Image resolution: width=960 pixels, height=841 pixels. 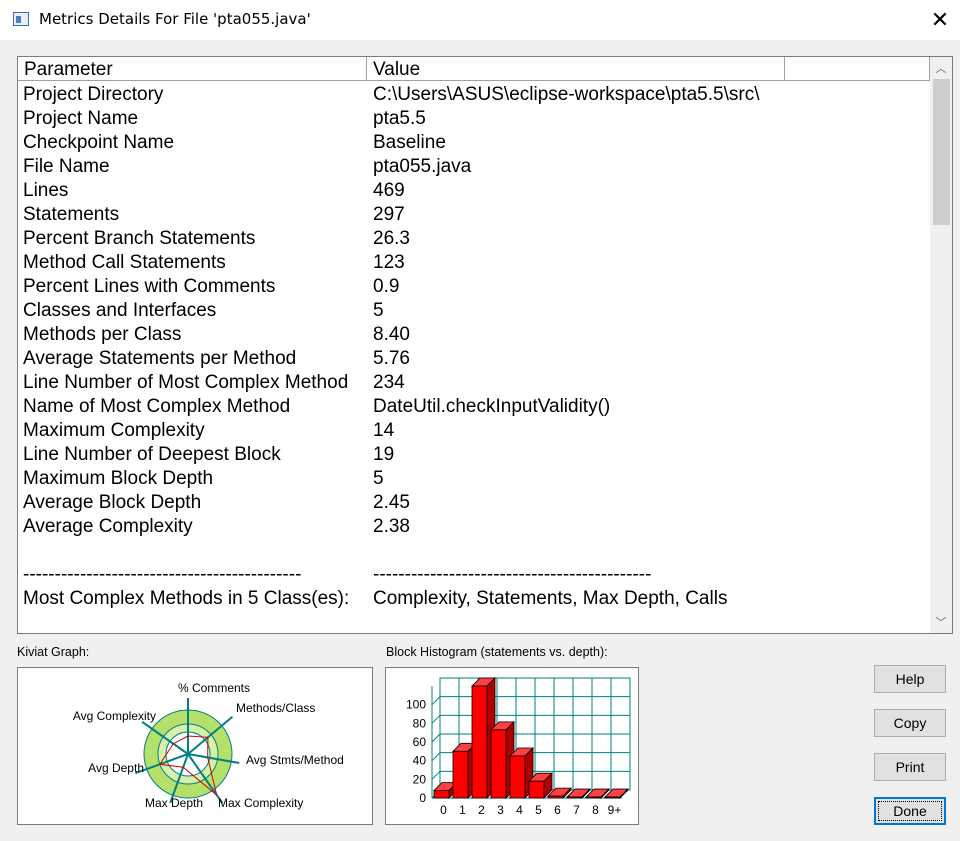 What do you see at coordinates (474, 455) in the screenshot?
I see `table-row: Line Number of Deepest Block 19` at bounding box center [474, 455].